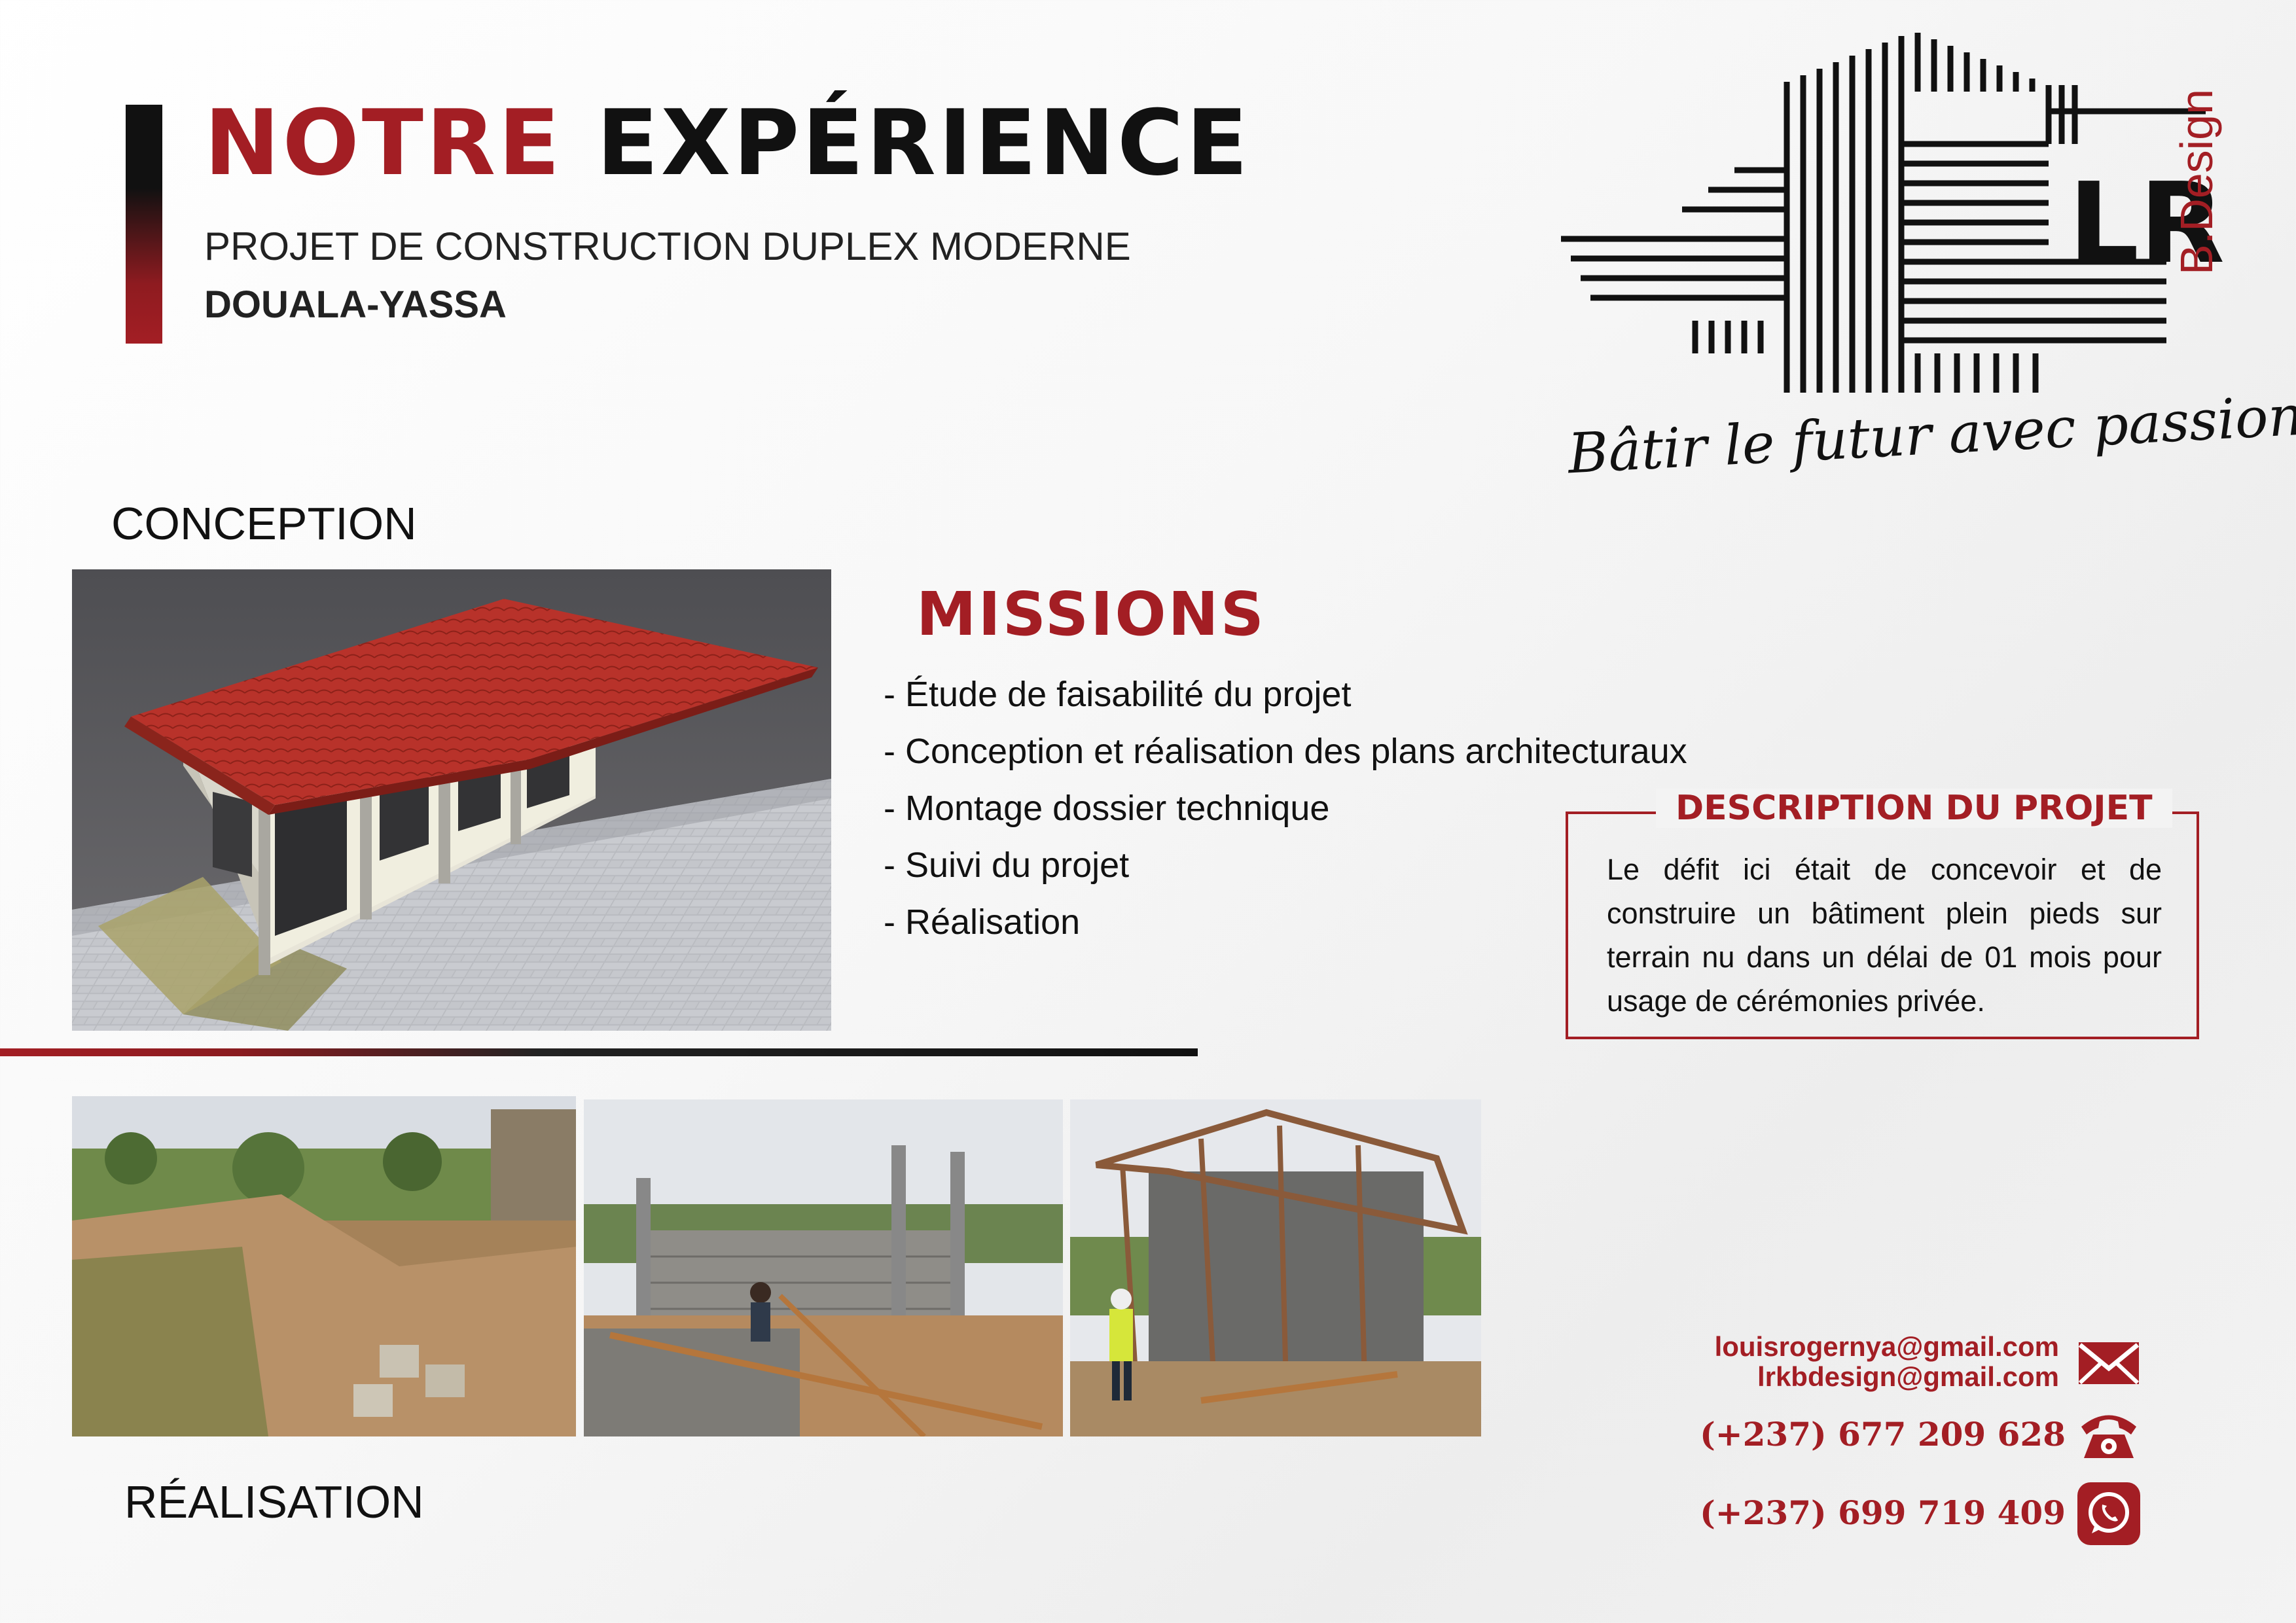 The height and width of the screenshot is (1623, 2296). I want to click on contact-email-1: louisrogernya@gmail.com, so click(1887, 1347).